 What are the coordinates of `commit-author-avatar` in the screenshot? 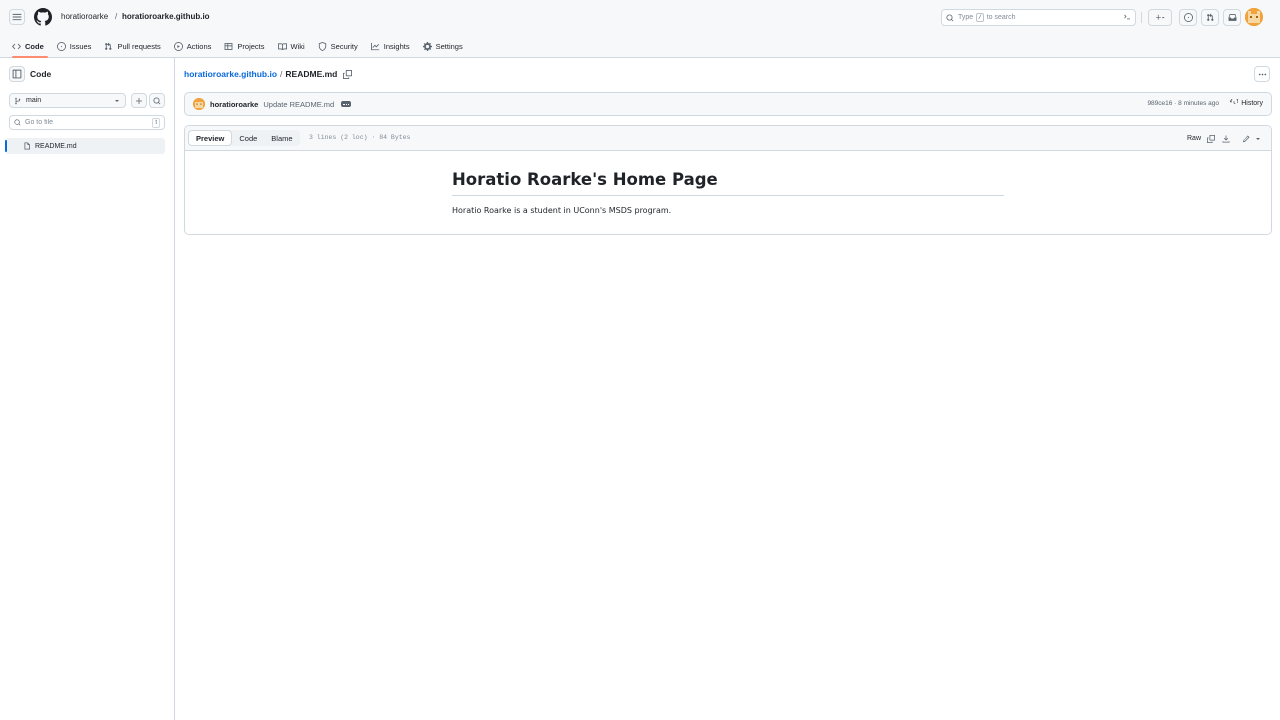 It's located at (199, 104).